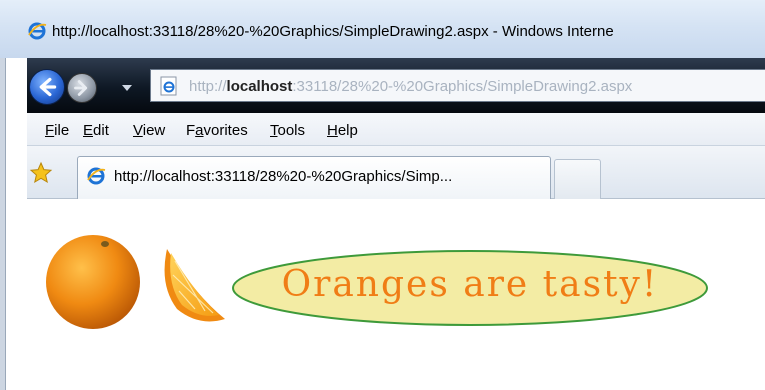 The height and width of the screenshot is (390, 765). I want to click on menu-file-key: F, so click(50, 130).